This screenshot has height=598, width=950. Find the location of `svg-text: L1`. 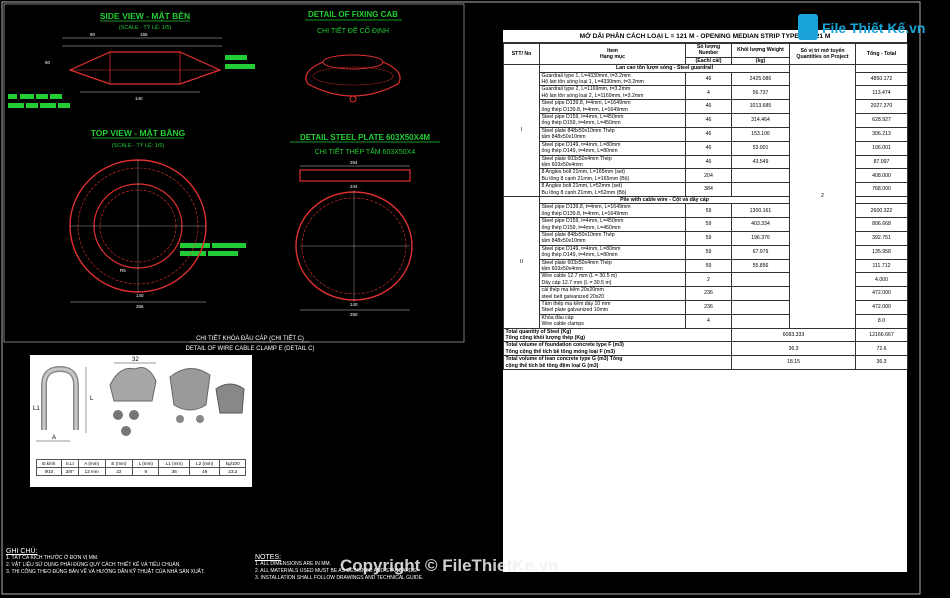

svg-text: L1 is located at coordinates (36, 409).